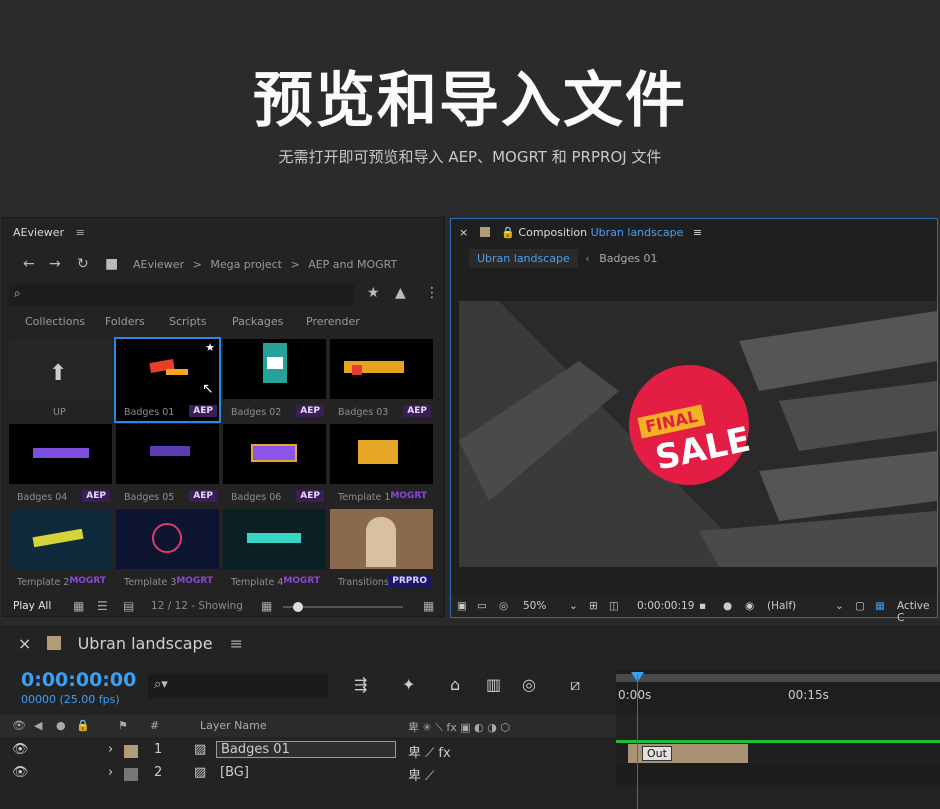 This screenshot has height=809, width=940. Describe the element at coordinates (587, 258) in the screenshot. I see `chevron-left-icon: ‹` at that location.